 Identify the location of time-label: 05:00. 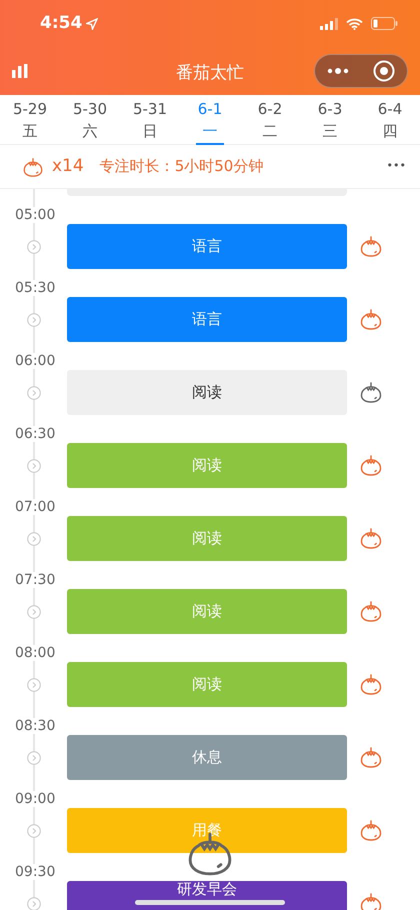
(35, 215).